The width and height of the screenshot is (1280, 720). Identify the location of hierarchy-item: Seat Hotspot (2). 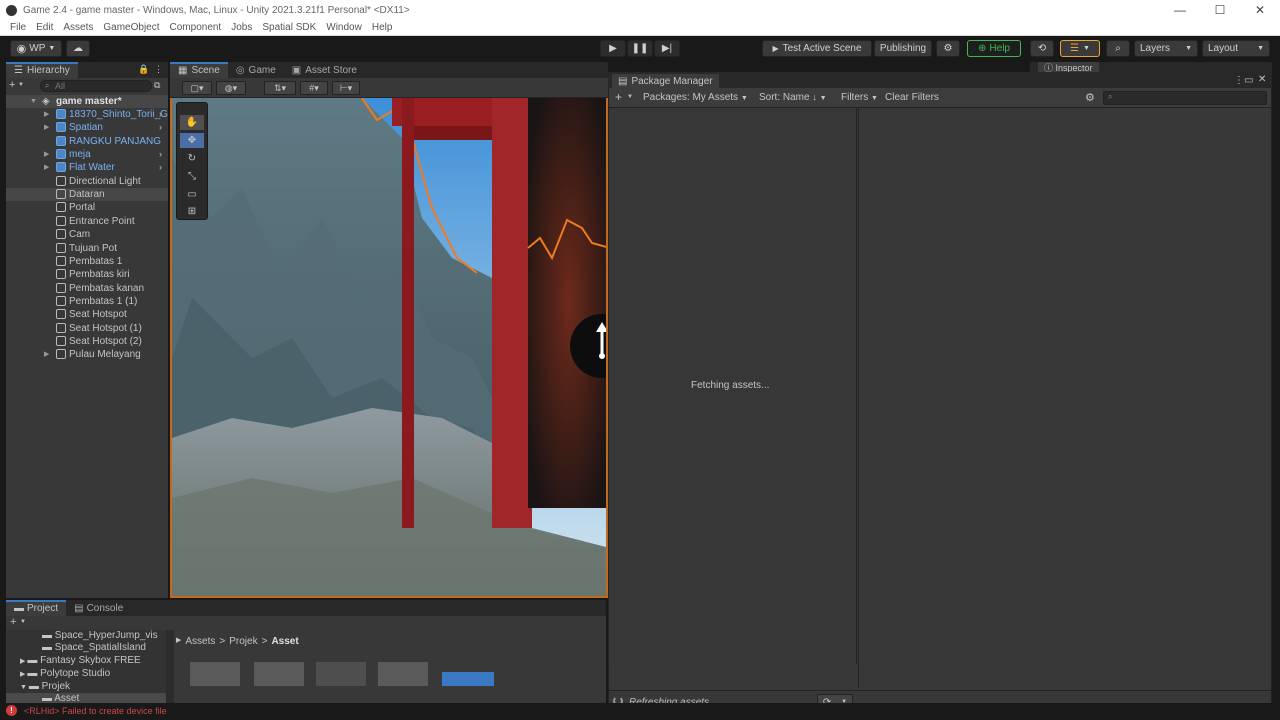
(87, 341).